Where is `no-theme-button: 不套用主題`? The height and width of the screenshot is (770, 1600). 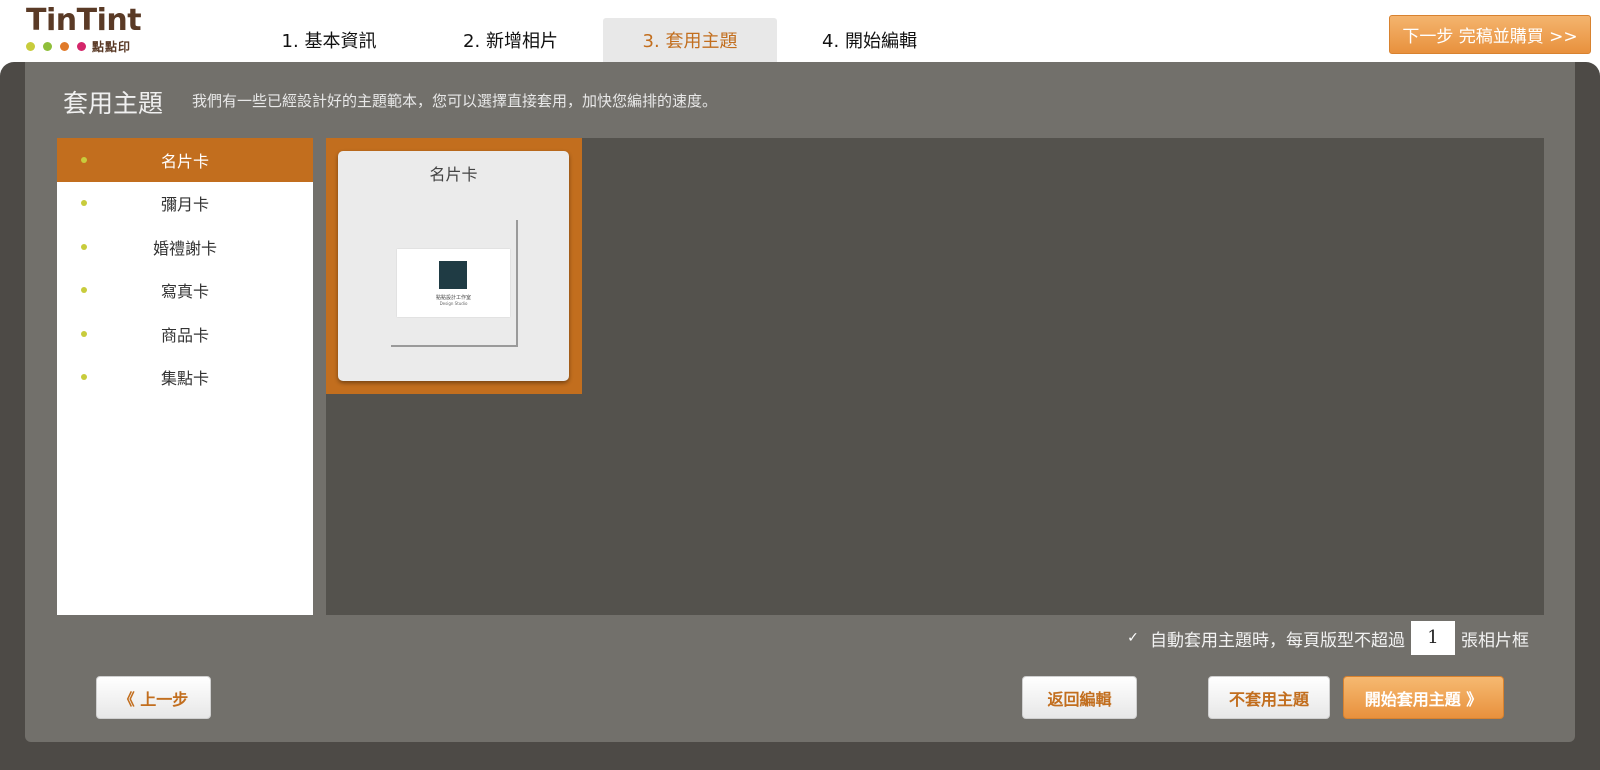
no-theme-button: 不套用主題 is located at coordinates (1269, 697).